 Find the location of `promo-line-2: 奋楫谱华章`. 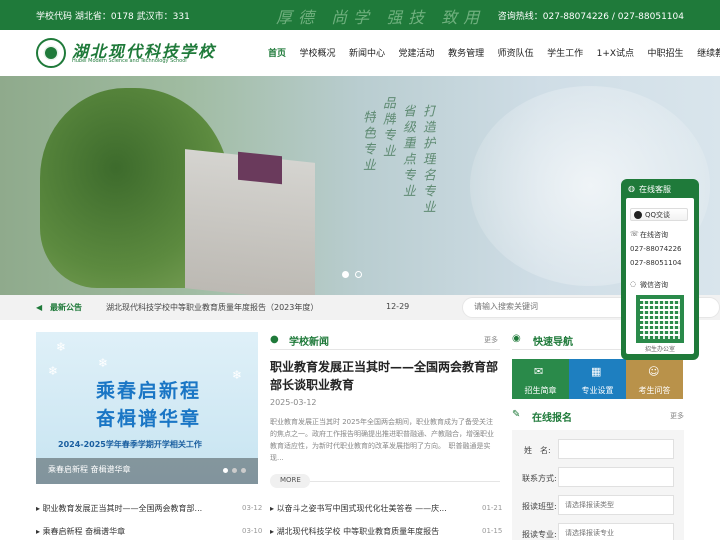

promo-line-2: 奋楫谱华章 is located at coordinates (149, 419).